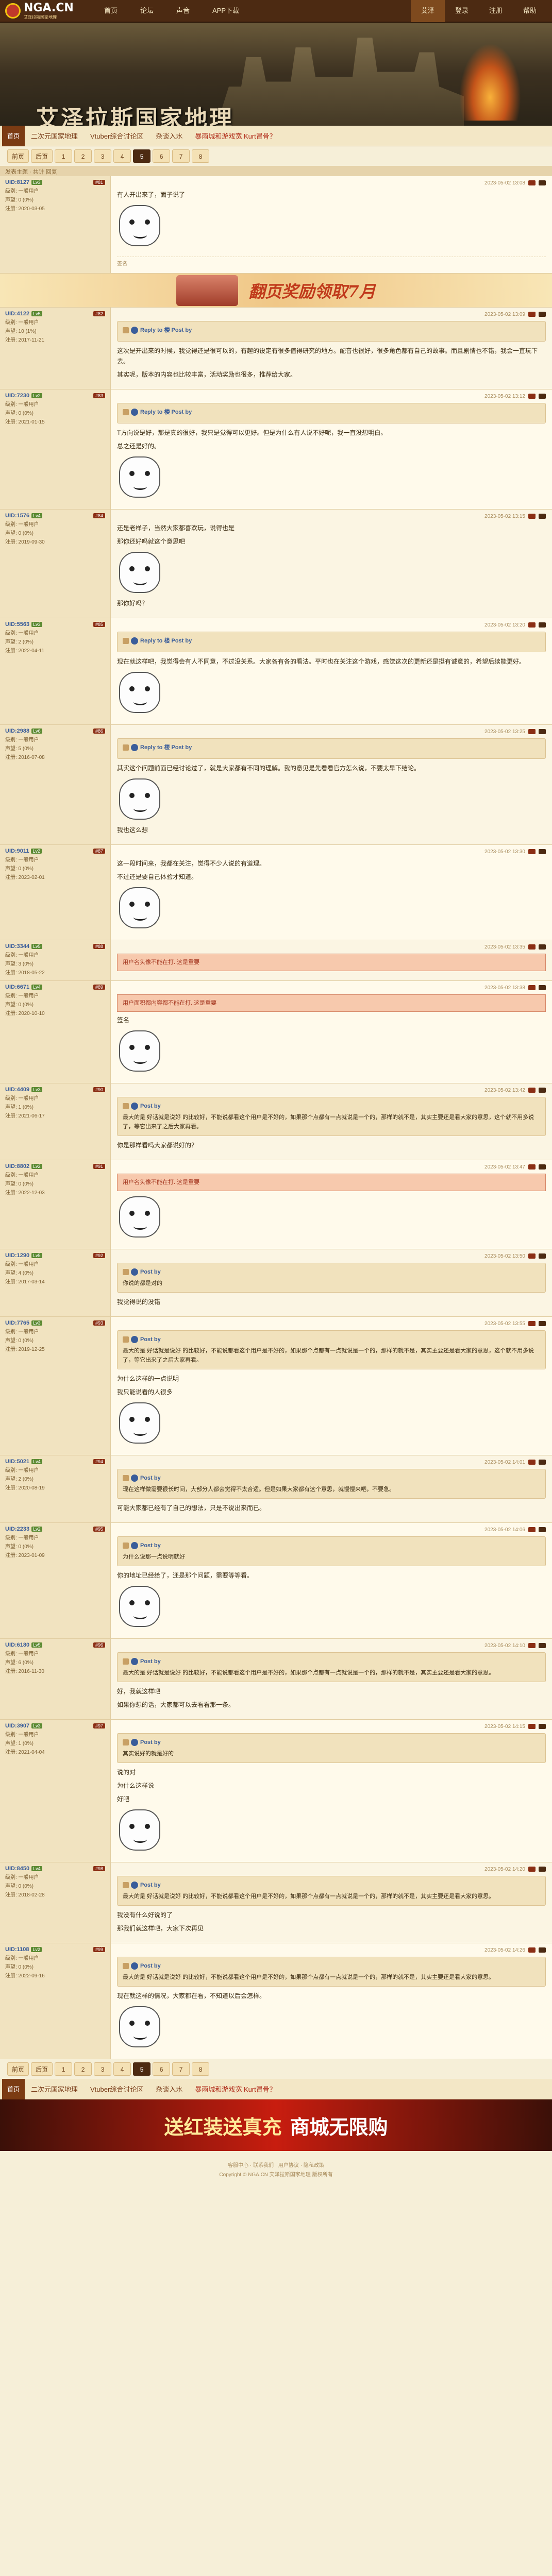 This screenshot has width=552, height=2576. I want to click on author-uid: UID:1576, so click(17, 516).